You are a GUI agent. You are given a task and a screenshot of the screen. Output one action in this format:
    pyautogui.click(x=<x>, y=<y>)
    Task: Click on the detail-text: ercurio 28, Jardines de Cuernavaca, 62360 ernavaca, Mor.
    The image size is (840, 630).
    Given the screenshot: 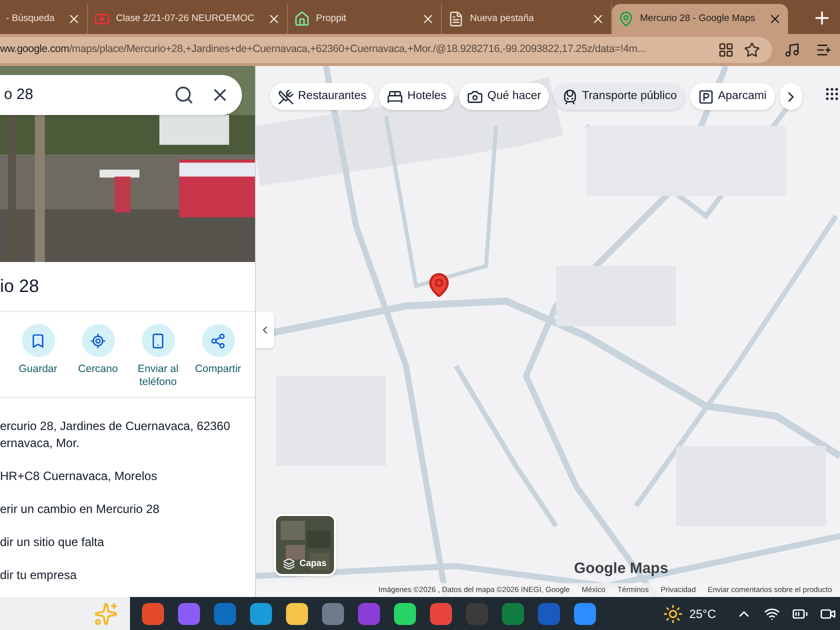 What is the action you would take?
    pyautogui.click(x=116, y=435)
    